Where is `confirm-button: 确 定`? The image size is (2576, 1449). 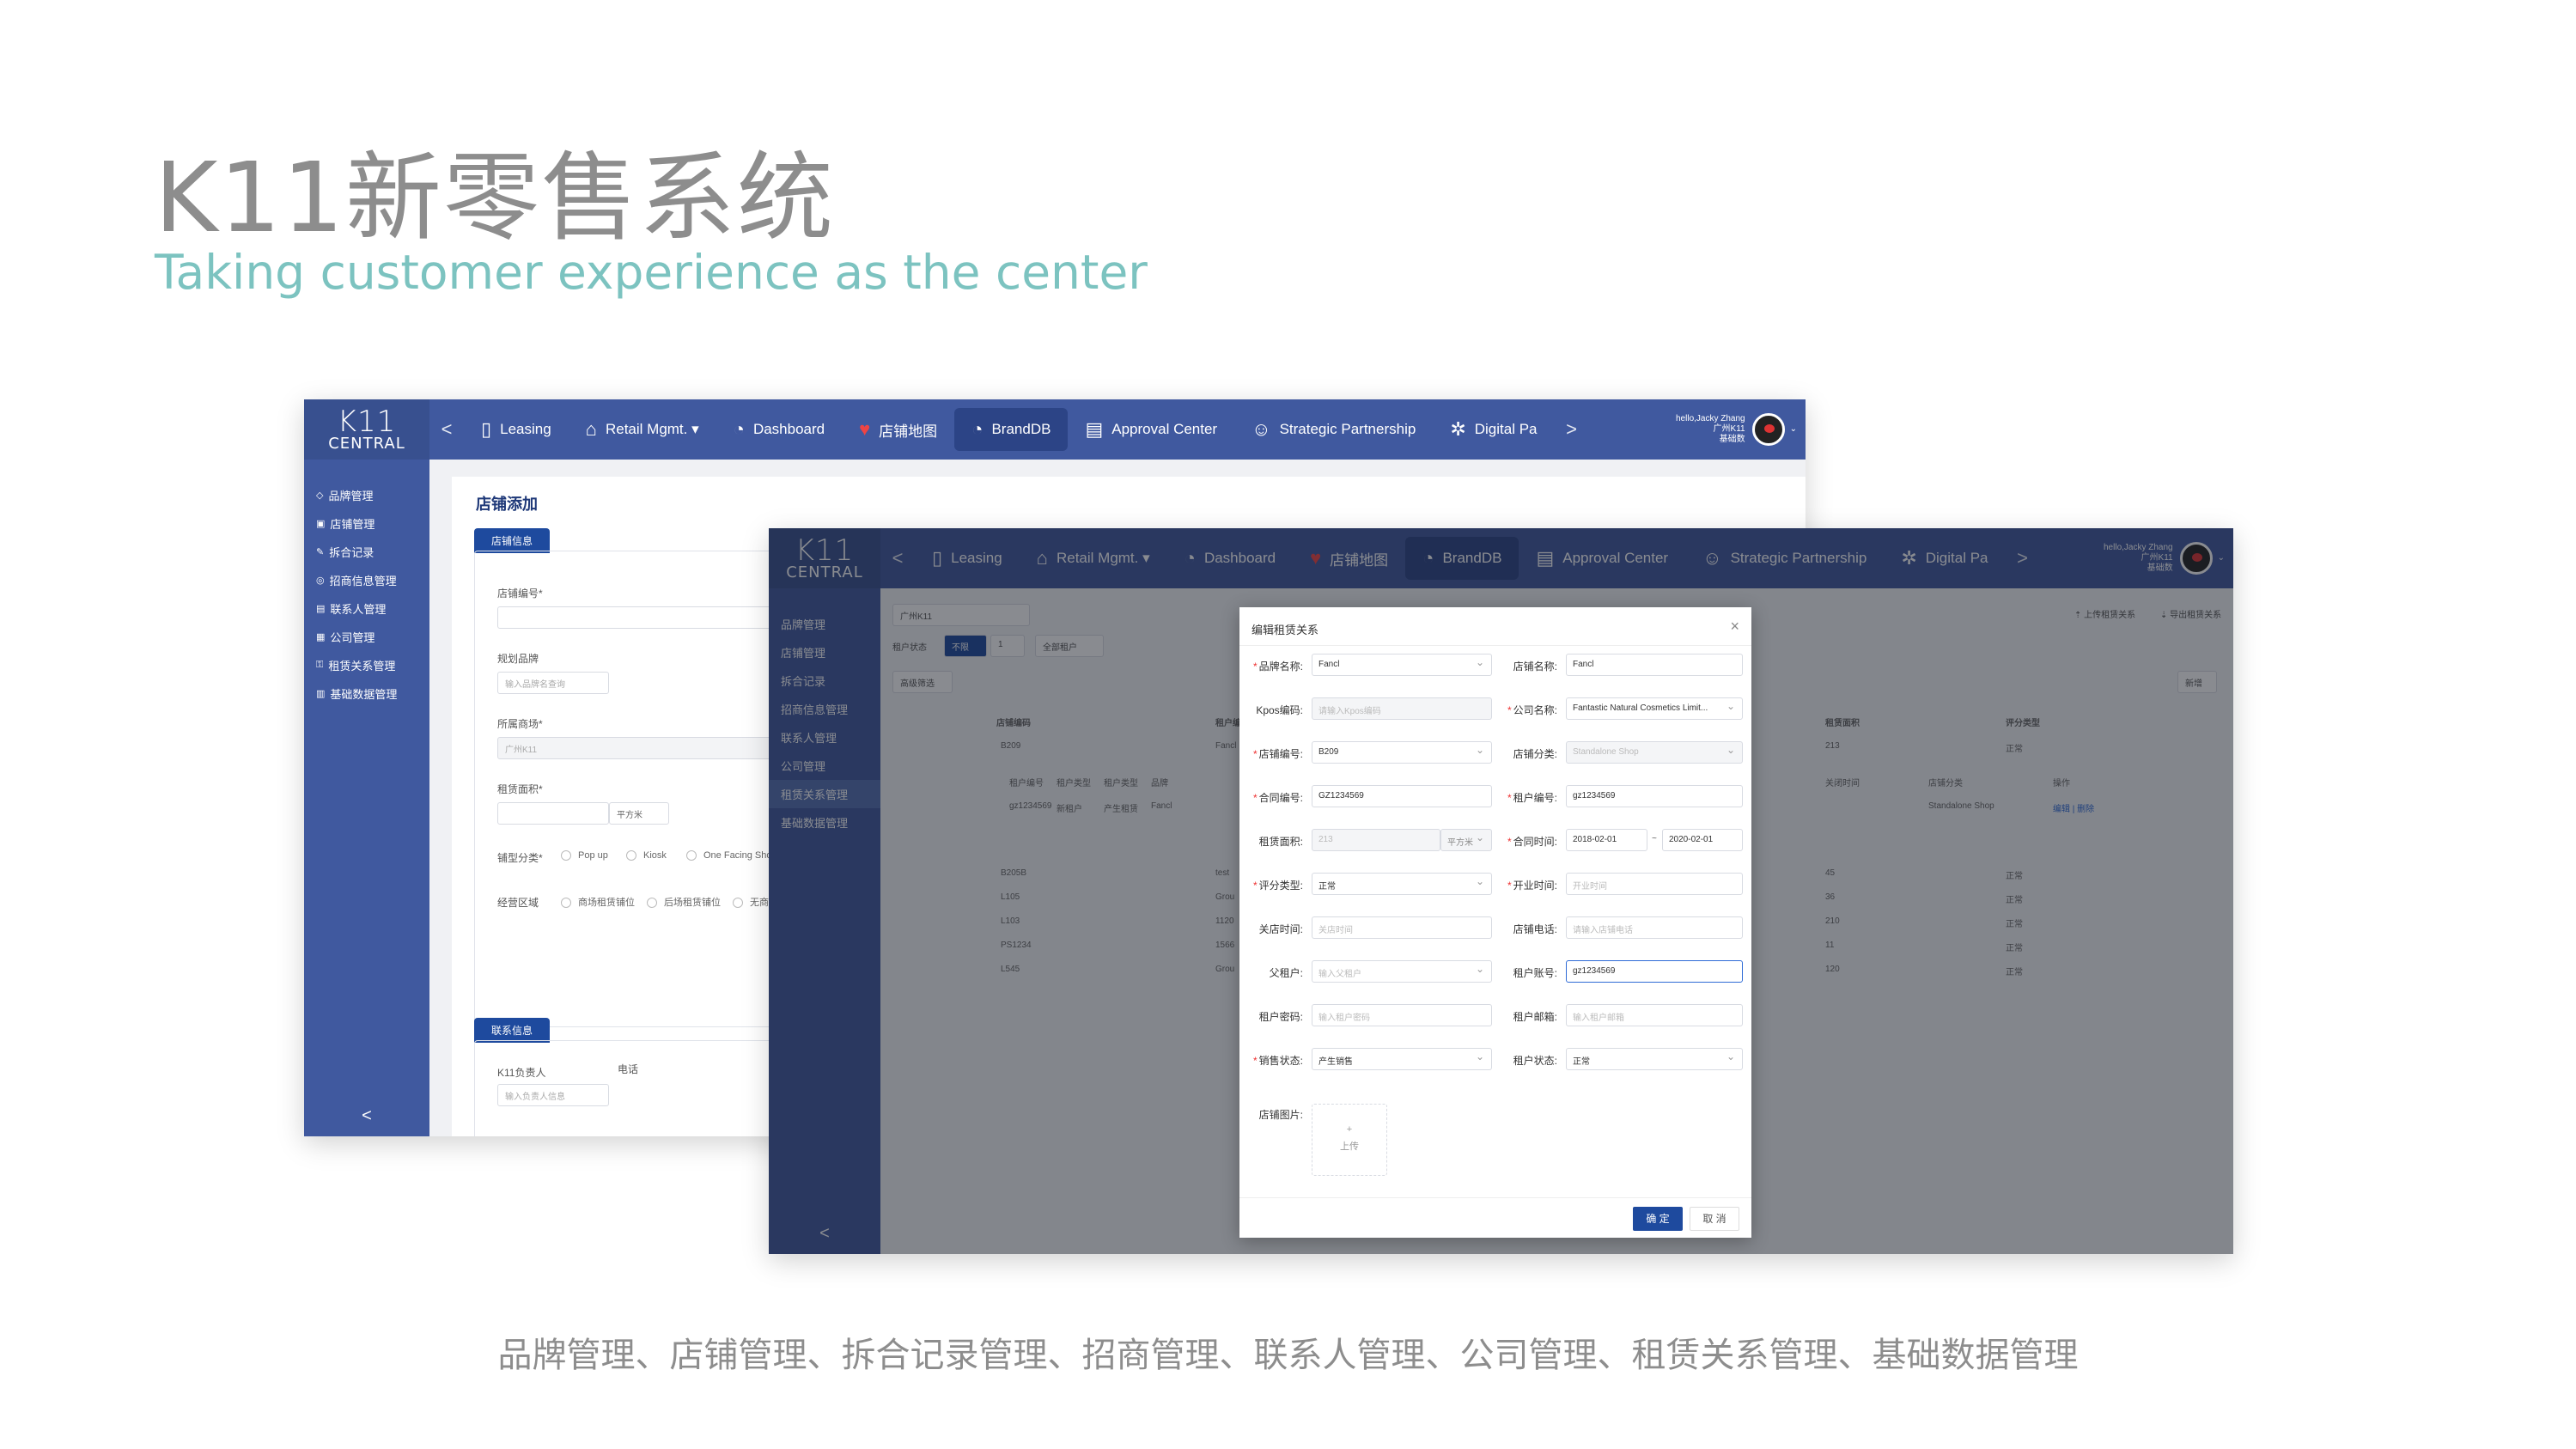
confirm-button: 确 定 is located at coordinates (1658, 1219).